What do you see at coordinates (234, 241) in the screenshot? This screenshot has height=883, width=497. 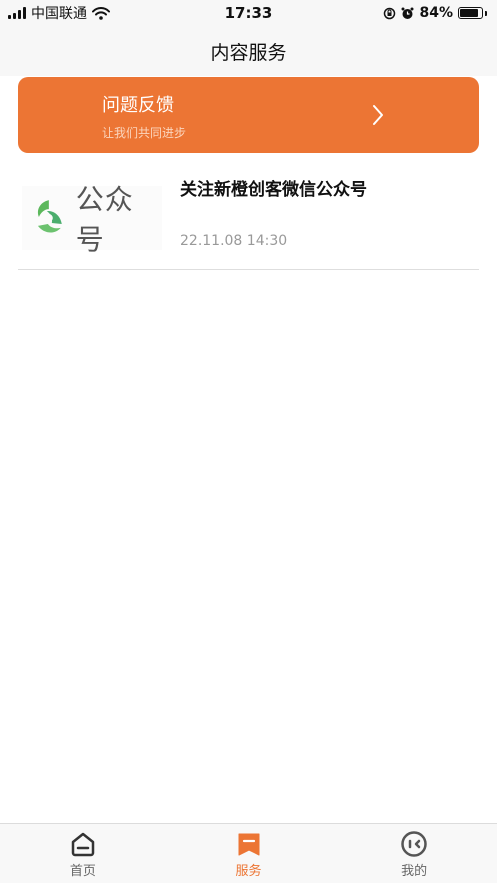 I see `article-timestamp: 22.11.08 14:30` at bounding box center [234, 241].